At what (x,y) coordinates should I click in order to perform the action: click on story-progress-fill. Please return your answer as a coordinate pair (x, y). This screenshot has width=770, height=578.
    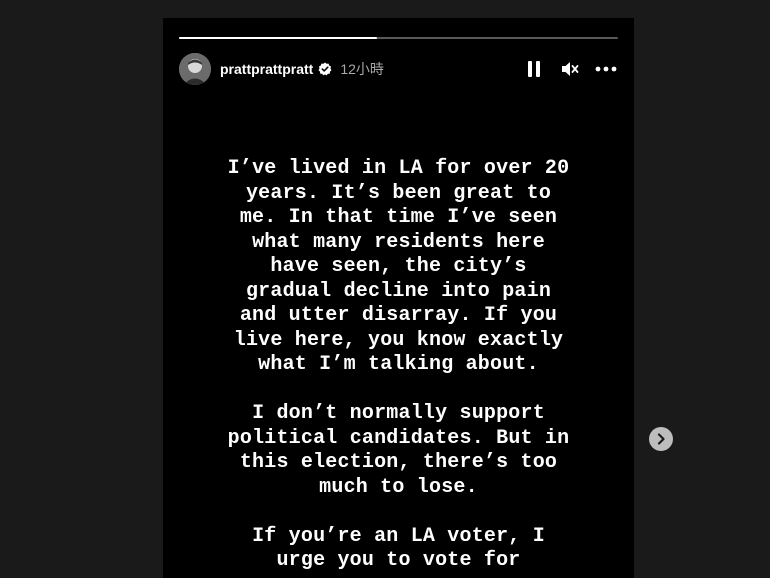
    Looking at the image, I should click on (278, 38).